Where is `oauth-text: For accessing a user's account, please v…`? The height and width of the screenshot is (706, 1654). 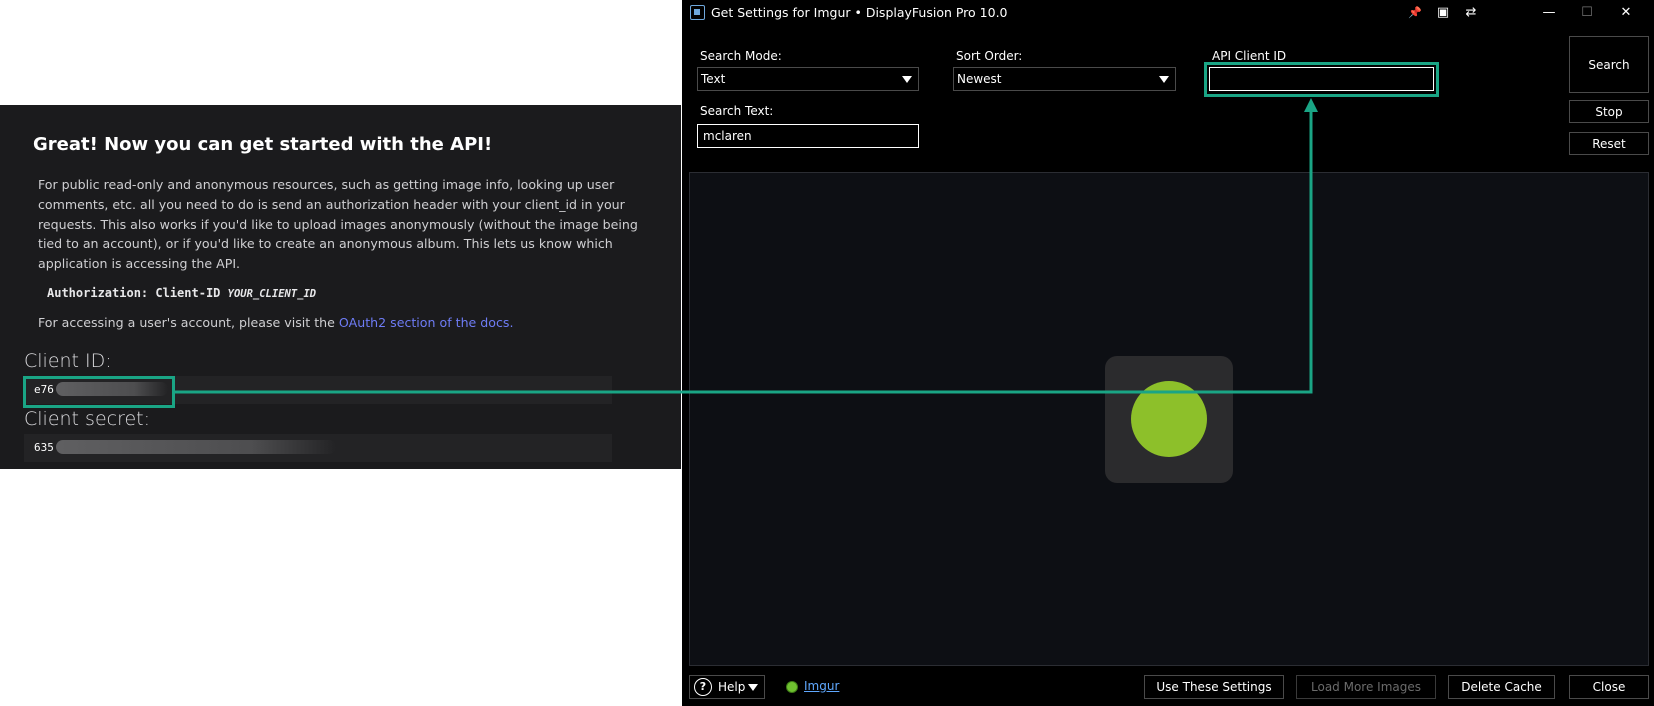
oauth-text: For accessing a user's account, please v… is located at coordinates (186, 322).